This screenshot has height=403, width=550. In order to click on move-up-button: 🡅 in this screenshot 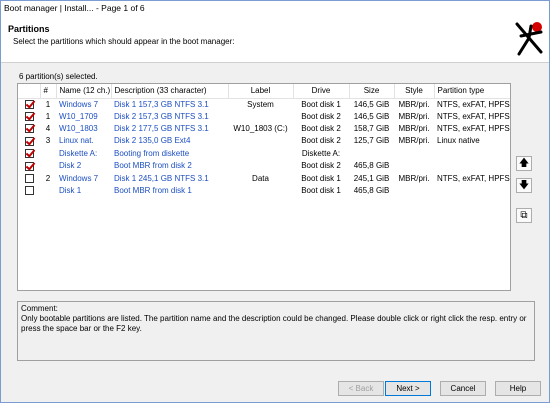, I will do `click(524, 163)`.